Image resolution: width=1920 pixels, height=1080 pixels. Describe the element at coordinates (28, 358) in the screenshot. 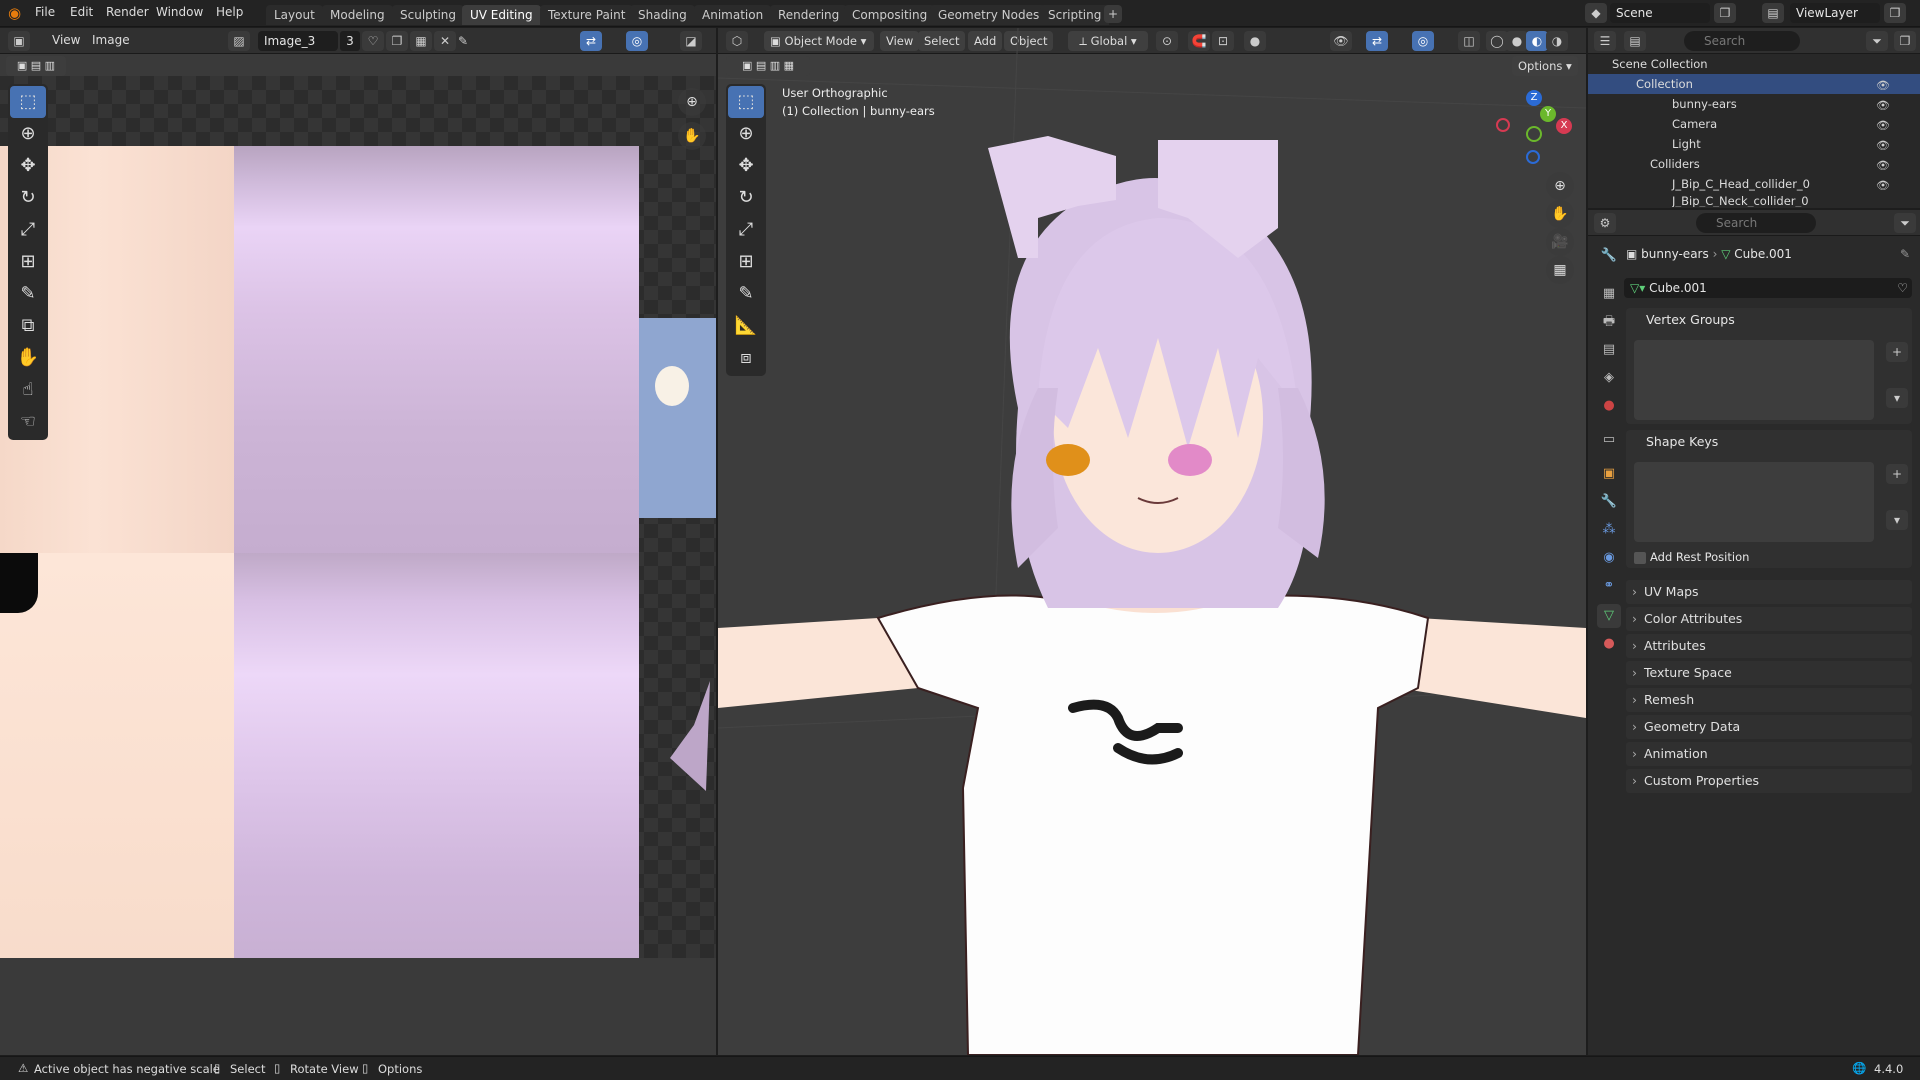

I see `grab-icon: ✋` at that location.